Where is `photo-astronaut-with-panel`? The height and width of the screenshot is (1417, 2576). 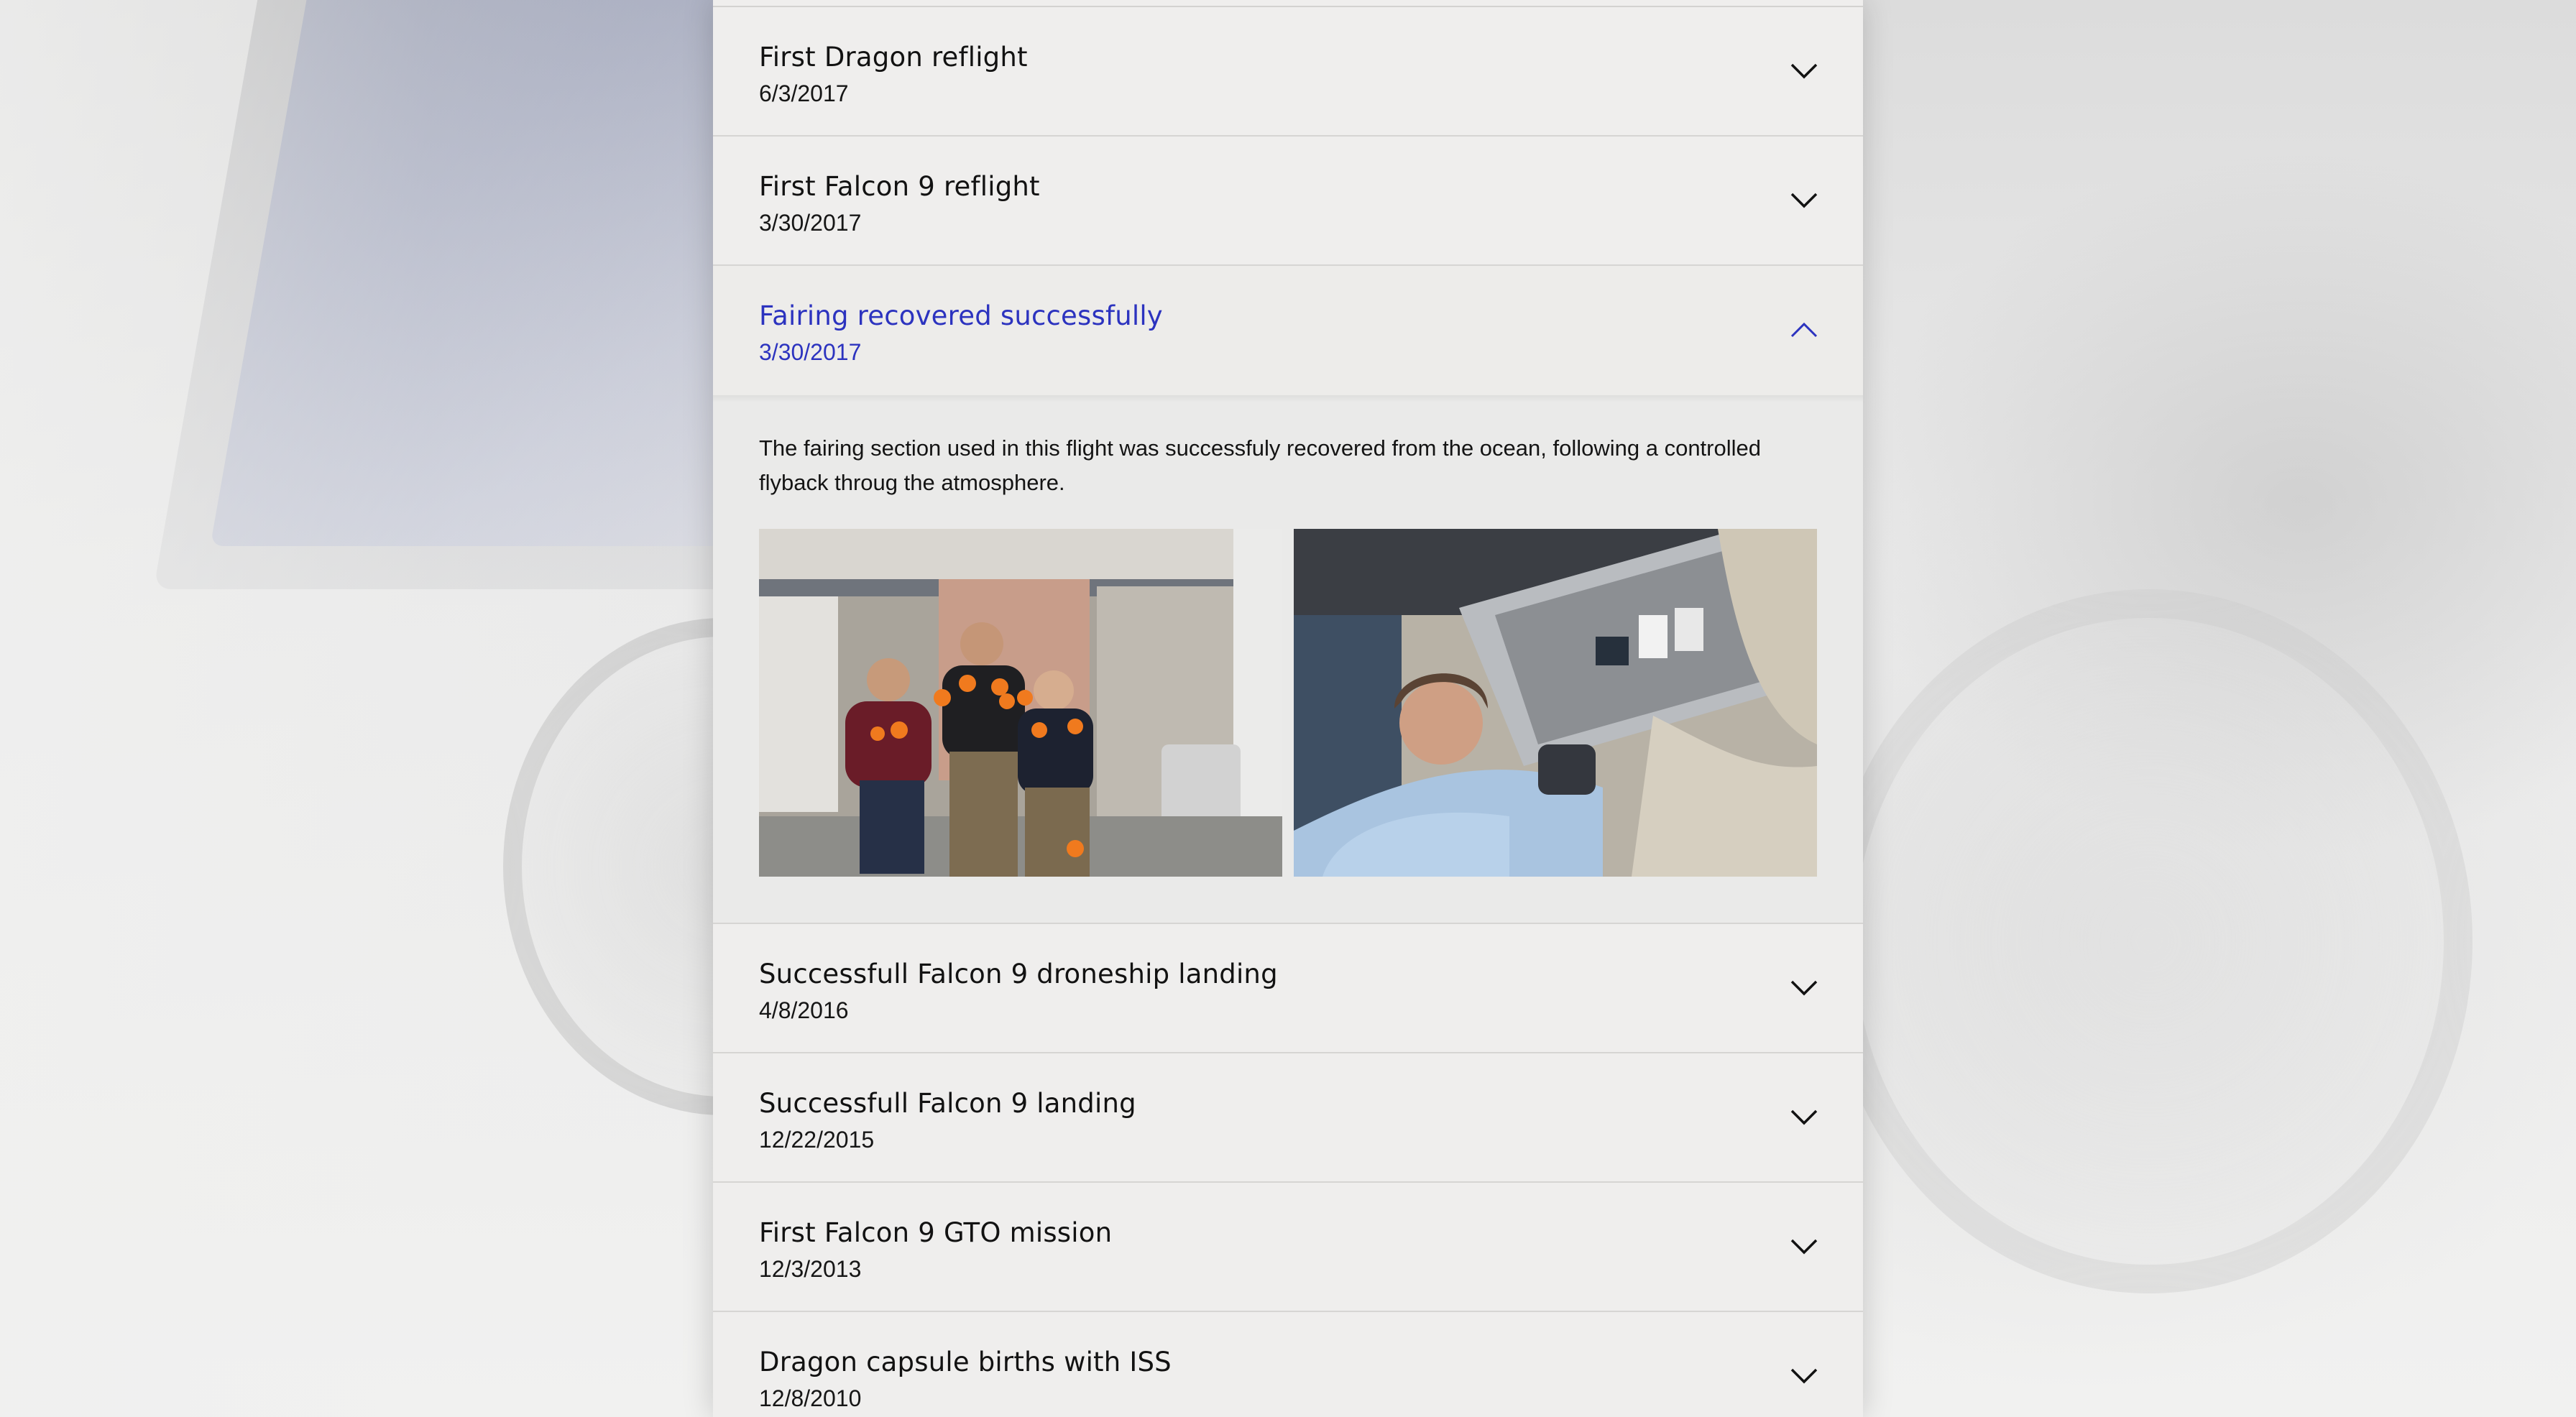 photo-astronaut-with-panel is located at coordinates (1555, 703).